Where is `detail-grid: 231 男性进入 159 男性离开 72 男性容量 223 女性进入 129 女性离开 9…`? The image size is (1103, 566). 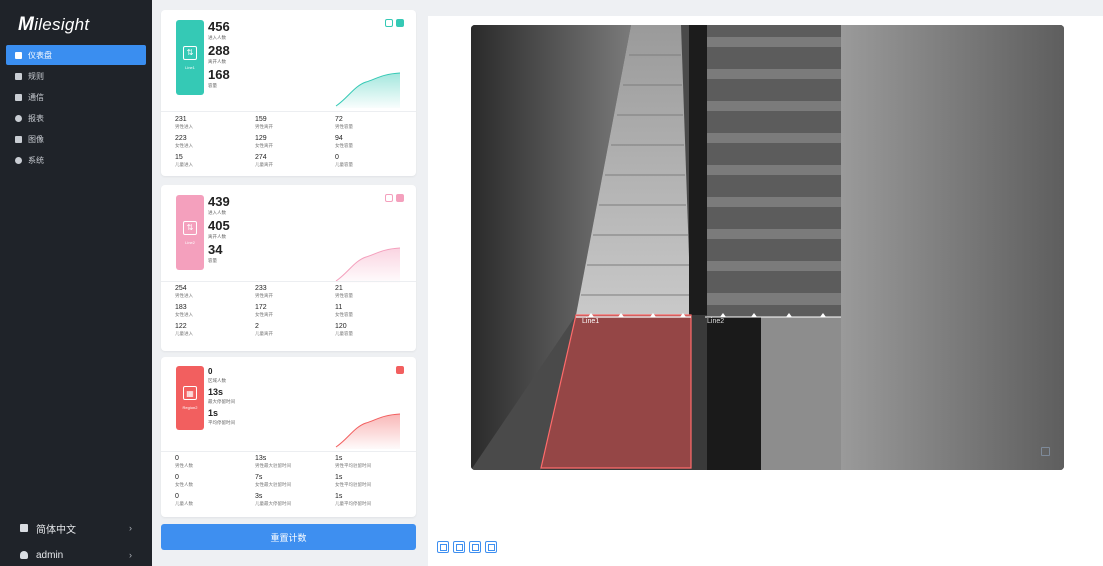 detail-grid: 231 男性进入 159 男性离开 72 男性容量 223 女性进入 129 女性离开 9… is located at coordinates (295, 144).